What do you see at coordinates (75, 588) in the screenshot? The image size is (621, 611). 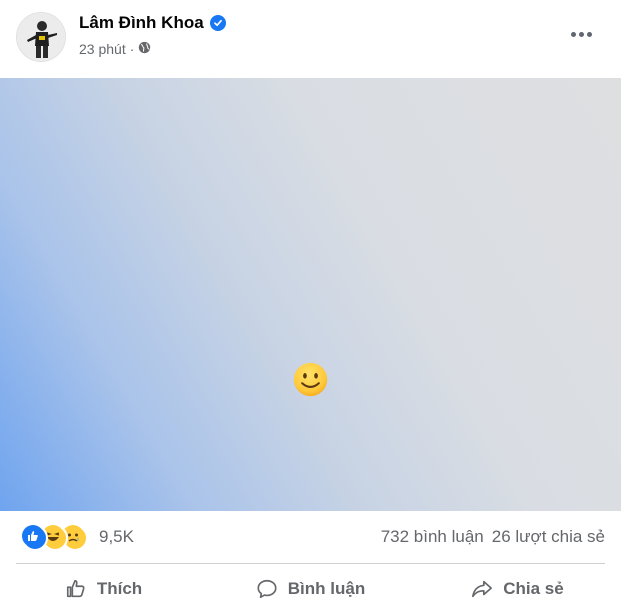 I see `thumbs-up-icon` at bounding box center [75, 588].